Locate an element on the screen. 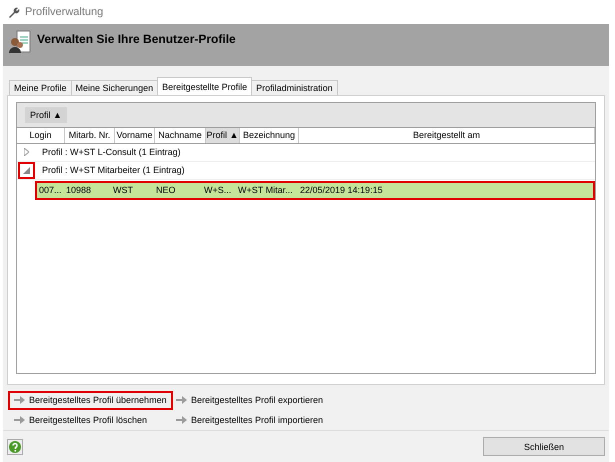 The height and width of the screenshot is (462, 615). action-link: Bereitgestelltes Profil exportieren is located at coordinates (250, 400).